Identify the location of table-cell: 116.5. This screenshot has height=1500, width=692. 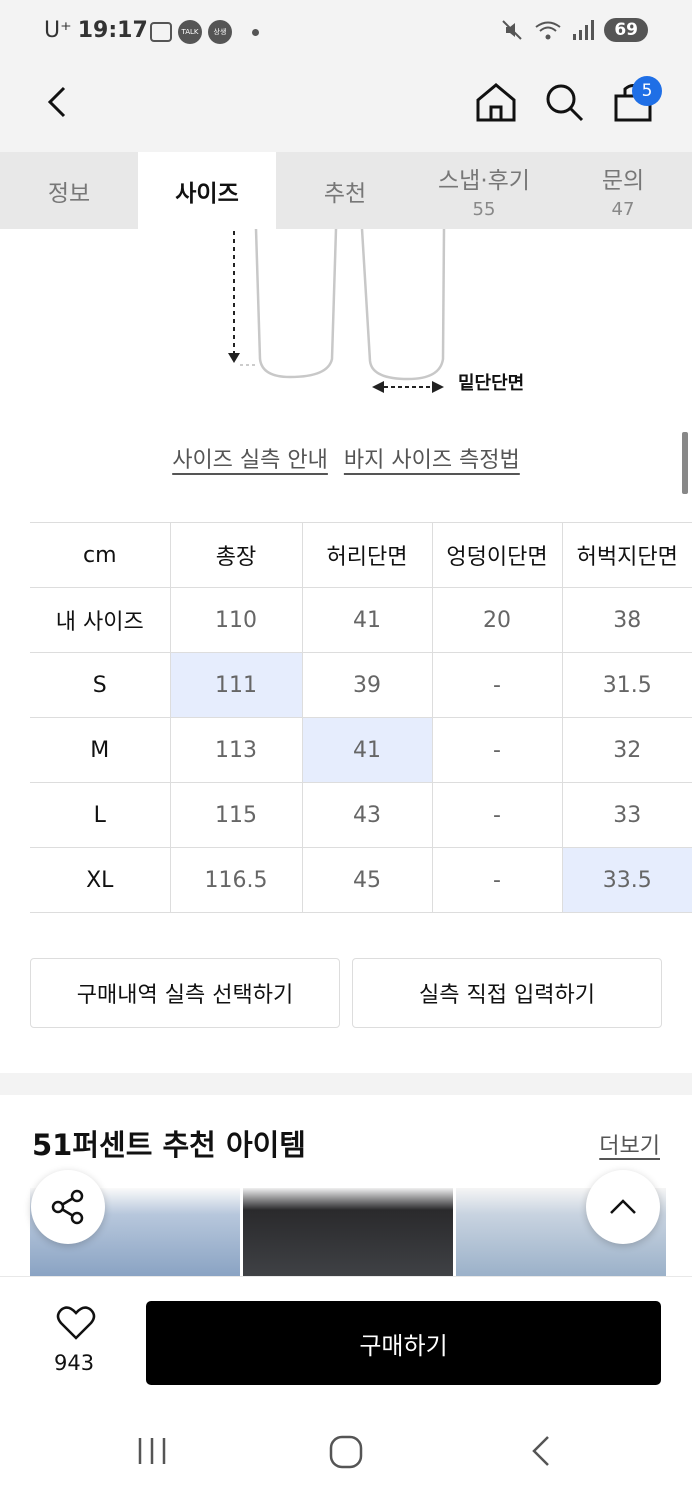
(236, 880).